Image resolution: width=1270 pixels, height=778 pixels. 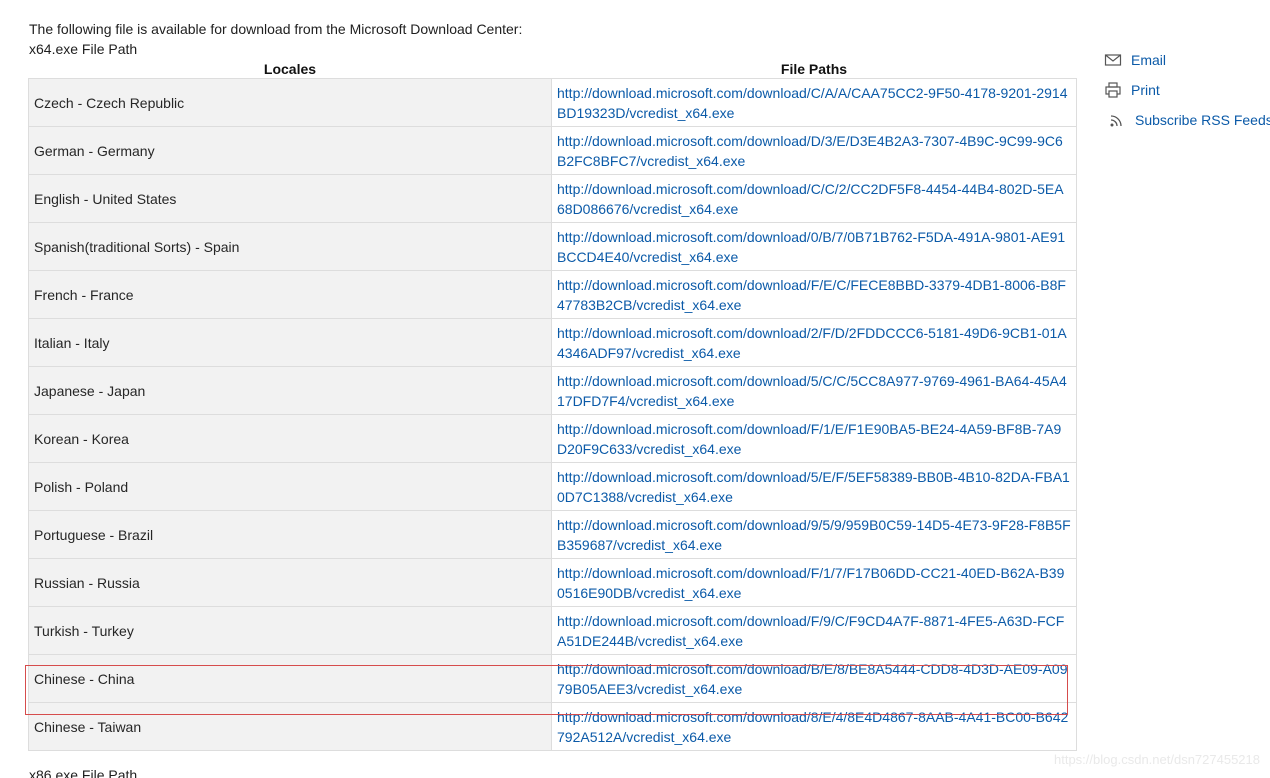 What do you see at coordinates (290, 726) in the screenshot?
I see `locale-cell: Chinese - Taiwan` at bounding box center [290, 726].